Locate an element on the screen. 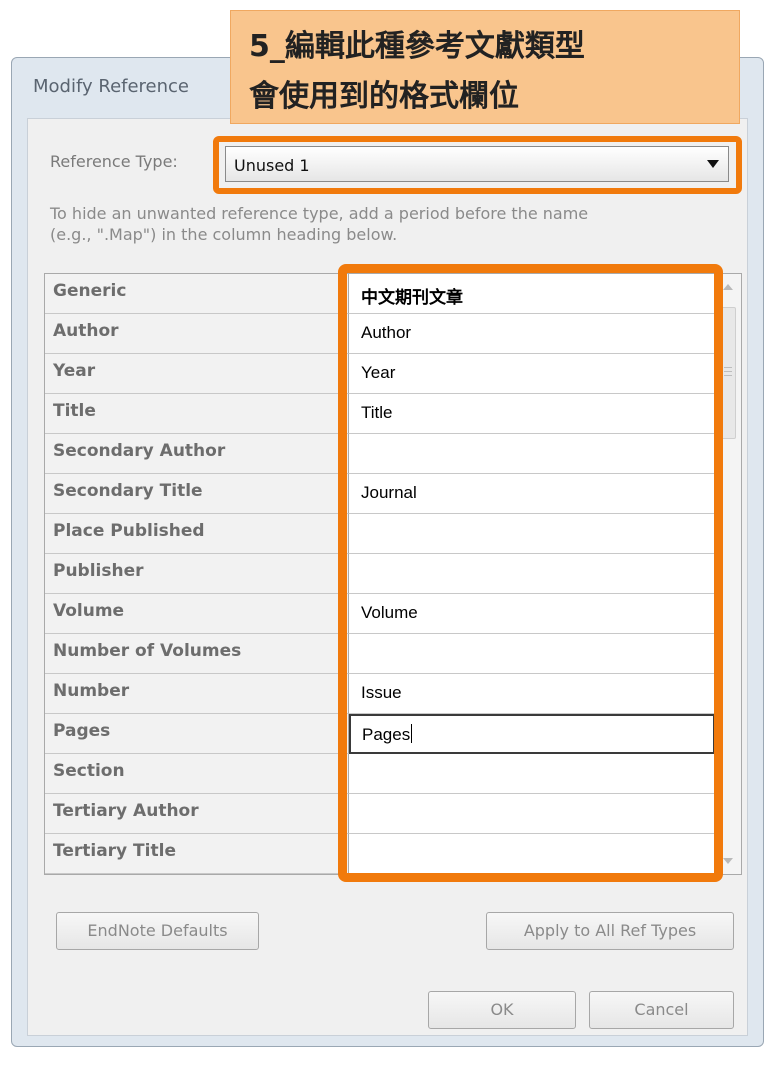 The width and height of the screenshot is (767, 1067). scroll-down-icon is located at coordinates (728, 861).